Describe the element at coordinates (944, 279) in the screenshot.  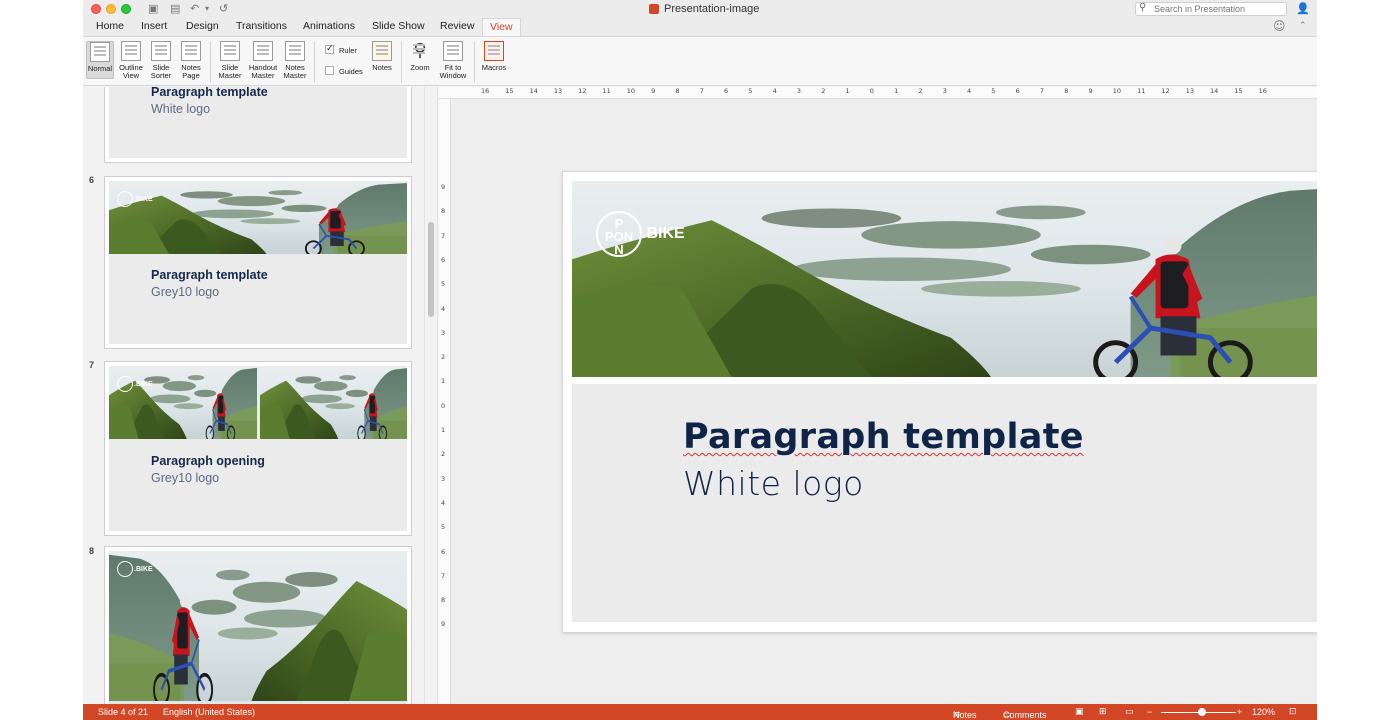
I see `slide-photo: P PON N.BIKE` at that location.